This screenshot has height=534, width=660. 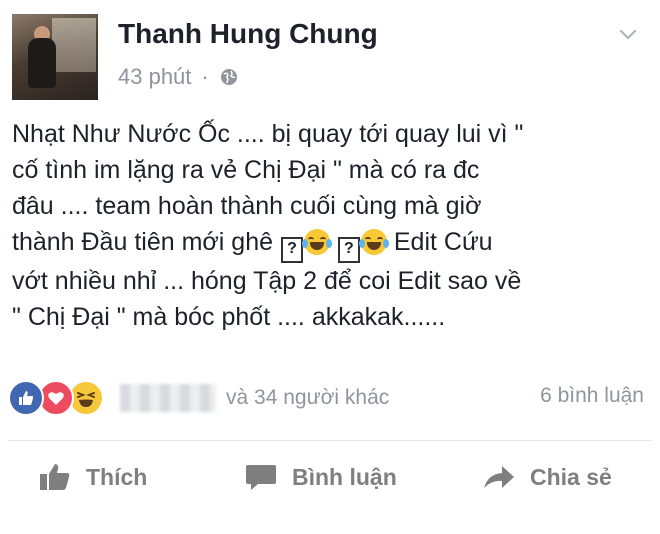 What do you see at coordinates (499, 477) in the screenshot?
I see `share-arrow-icon` at bounding box center [499, 477].